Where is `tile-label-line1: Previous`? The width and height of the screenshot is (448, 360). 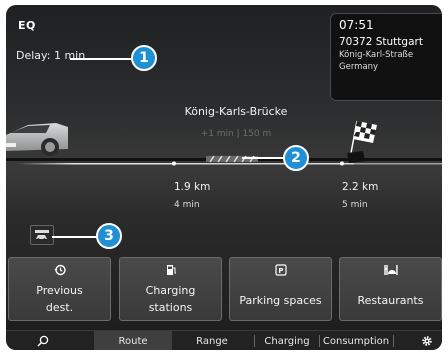 tile-label-line1: Previous is located at coordinates (59, 290).